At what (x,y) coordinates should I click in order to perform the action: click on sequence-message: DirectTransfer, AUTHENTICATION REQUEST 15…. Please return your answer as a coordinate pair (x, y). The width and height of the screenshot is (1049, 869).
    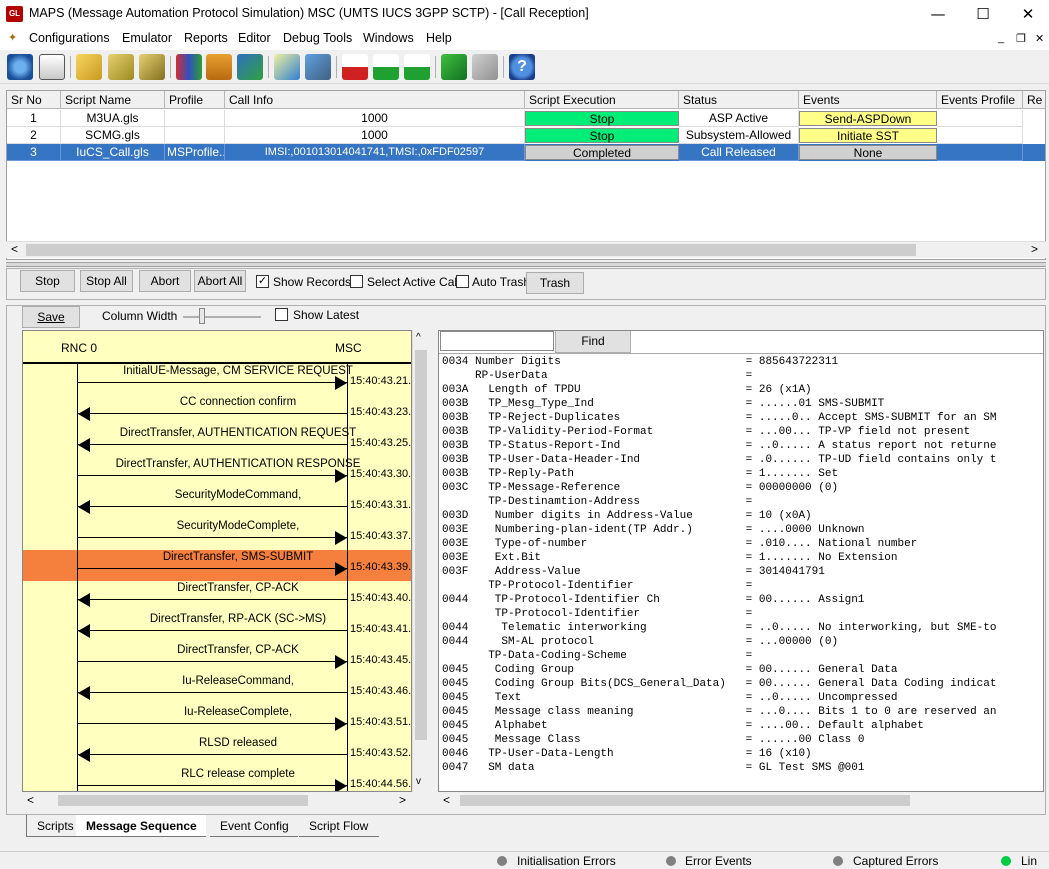
    Looking at the image, I should click on (217, 441).